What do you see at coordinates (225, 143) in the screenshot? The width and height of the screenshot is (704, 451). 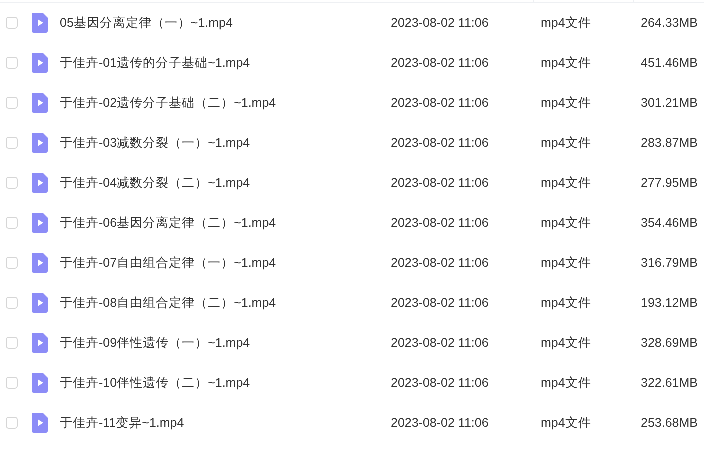 I see `file-name: 于佳卉-03减数分裂（一）~1.mp4` at bounding box center [225, 143].